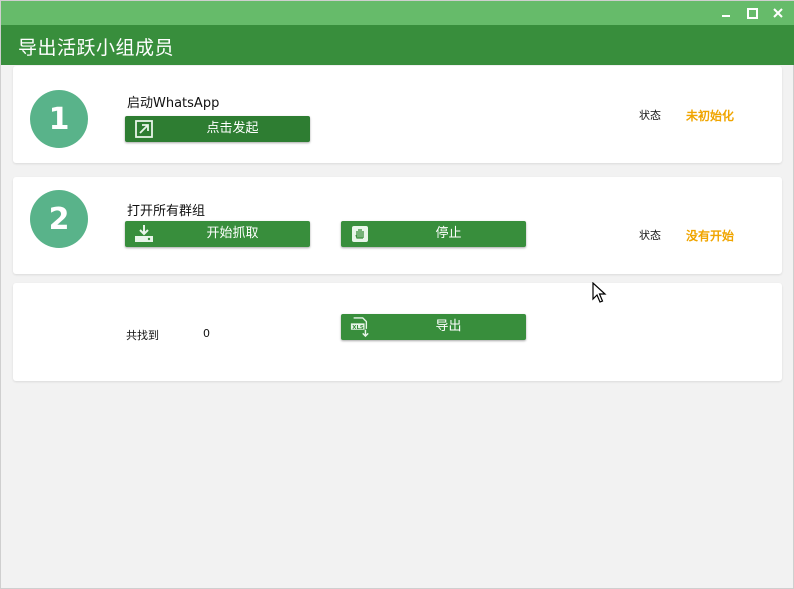 This screenshot has width=794, height=589. What do you see at coordinates (232, 233) in the screenshot?
I see `start-scrape-button-label: 开始抓取` at bounding box center [232, 233].